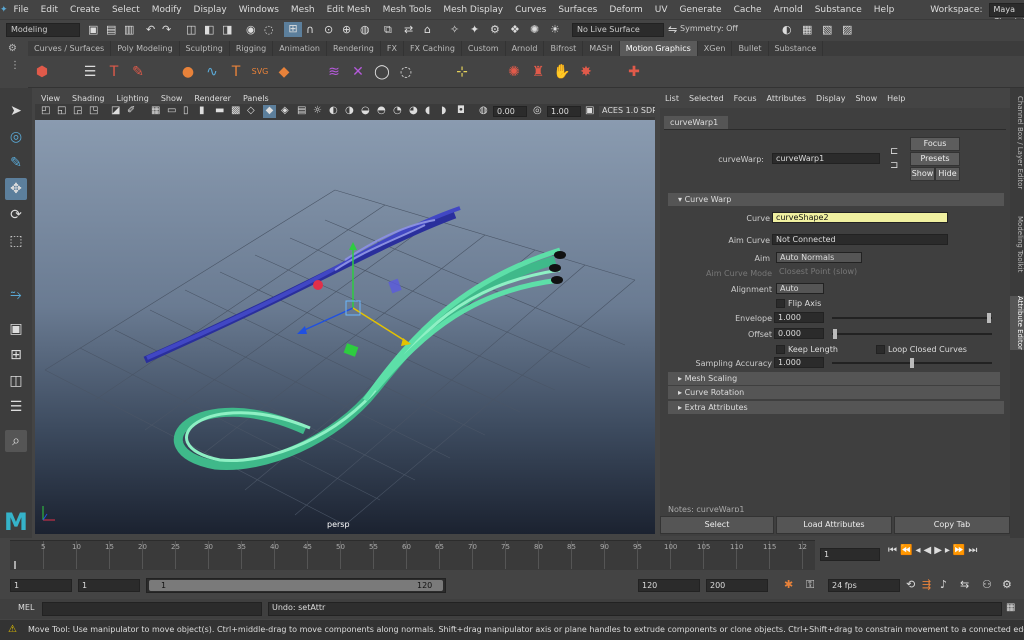 This screenshot has width=1024, height=640. What do you see at coordinates (658, 48) in the screenshot?
I see `shelf-tab-motion-graphics: Motion Graphics` at bounding box center [658, 48].